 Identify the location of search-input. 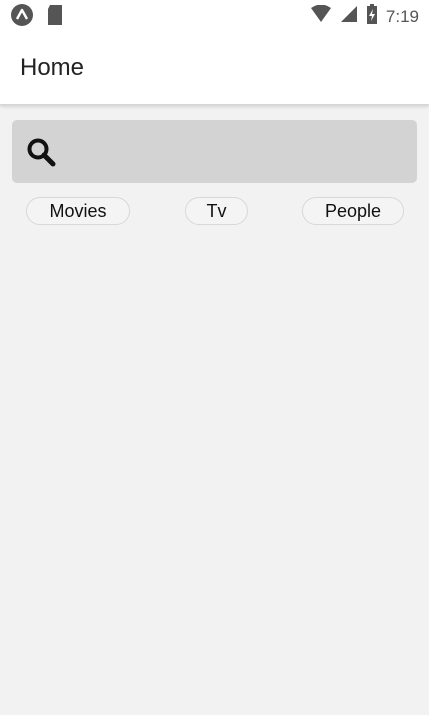
(236, 152).